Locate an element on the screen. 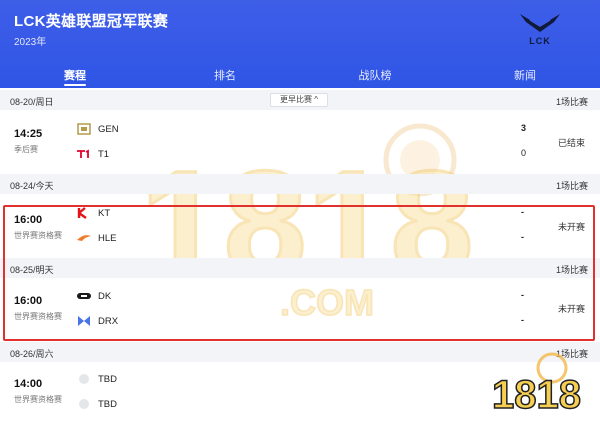 This screenshot has width=600, height=426. corner-watermark-text: 1818 is located at coordinates (536, 395).